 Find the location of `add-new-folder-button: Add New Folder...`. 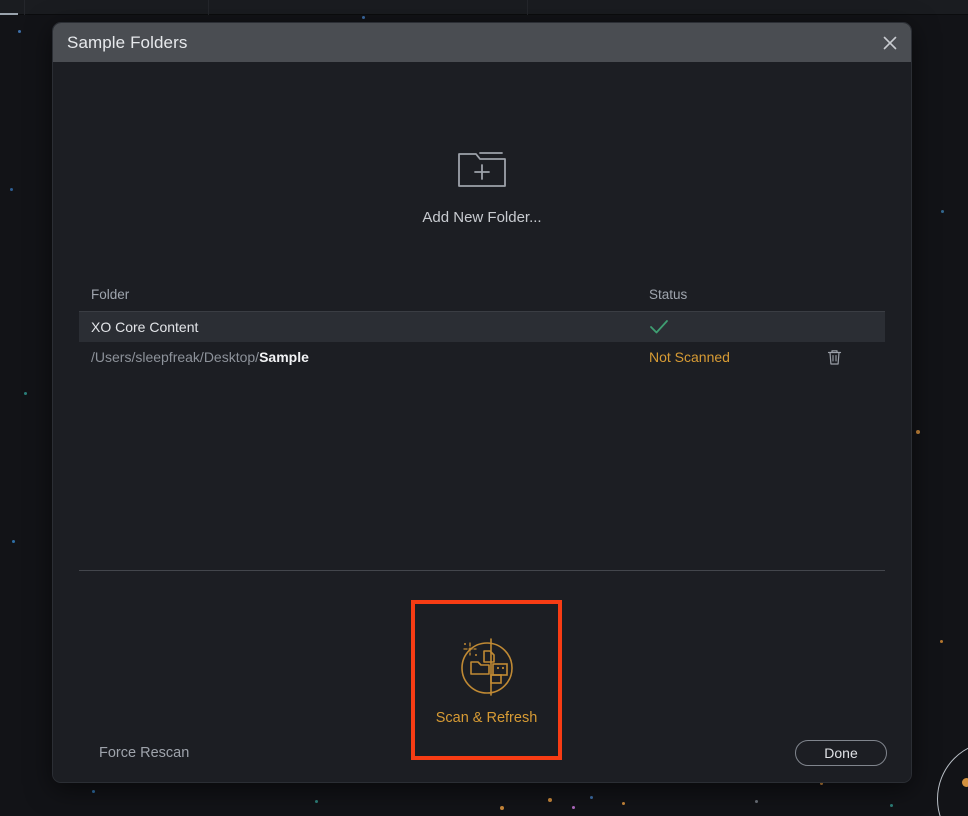

add-new-folder-button: Add New Folder... is located at coordinates (482, 186).